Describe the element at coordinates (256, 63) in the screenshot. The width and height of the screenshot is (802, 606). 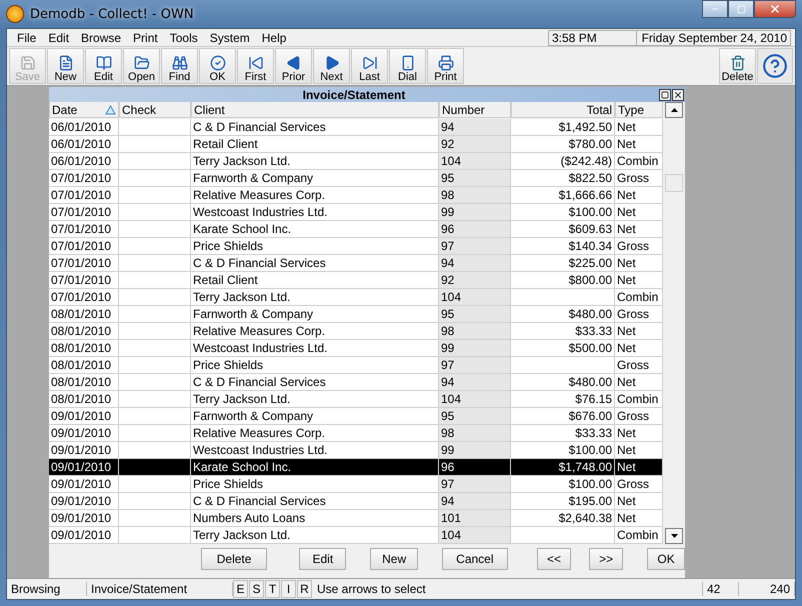
I see `first-icon` at that location.